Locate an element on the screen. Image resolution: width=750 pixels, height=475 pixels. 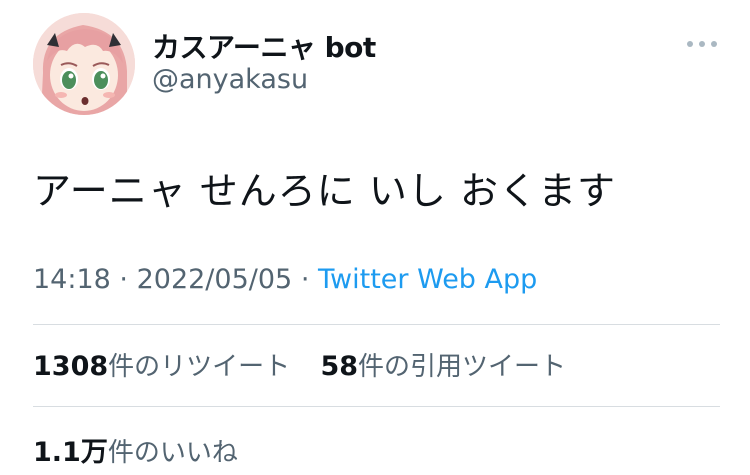
avatar is located at coordinates (84, 64).